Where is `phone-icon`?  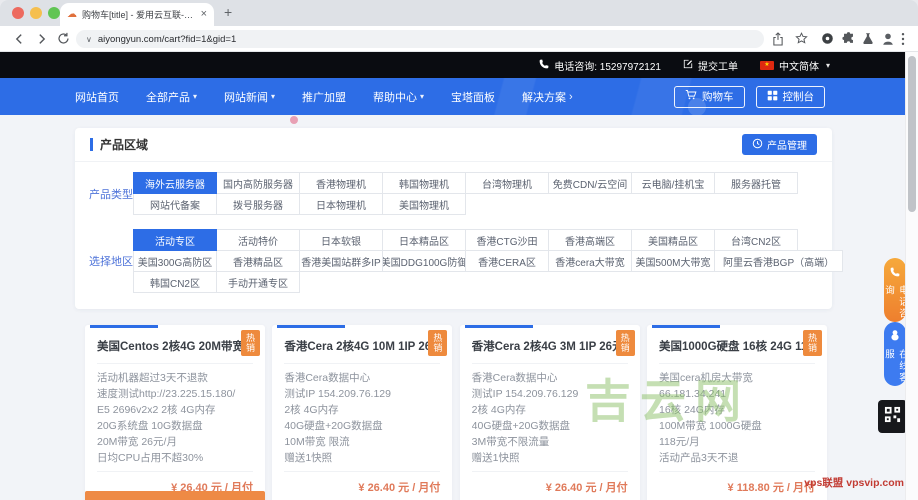 phone-icon is located at coordinates (544, 65).